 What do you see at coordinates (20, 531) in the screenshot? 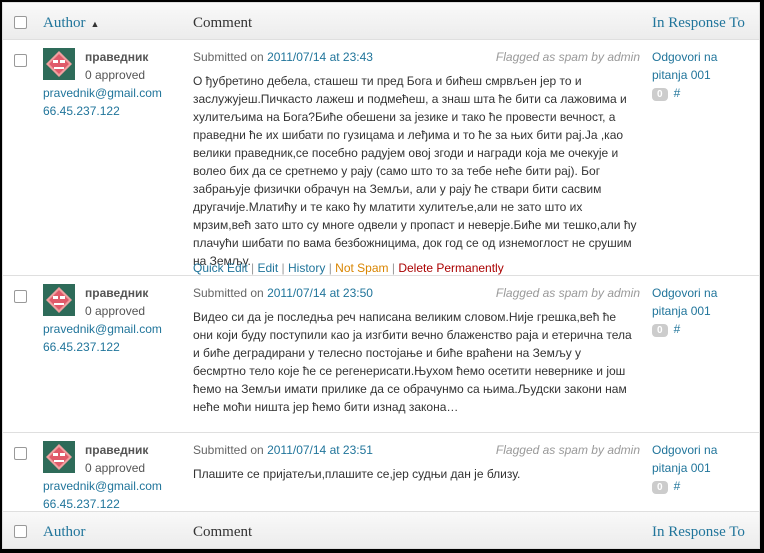
I see `select-all-checkbox-bottom` at bounding box center [20, 531].